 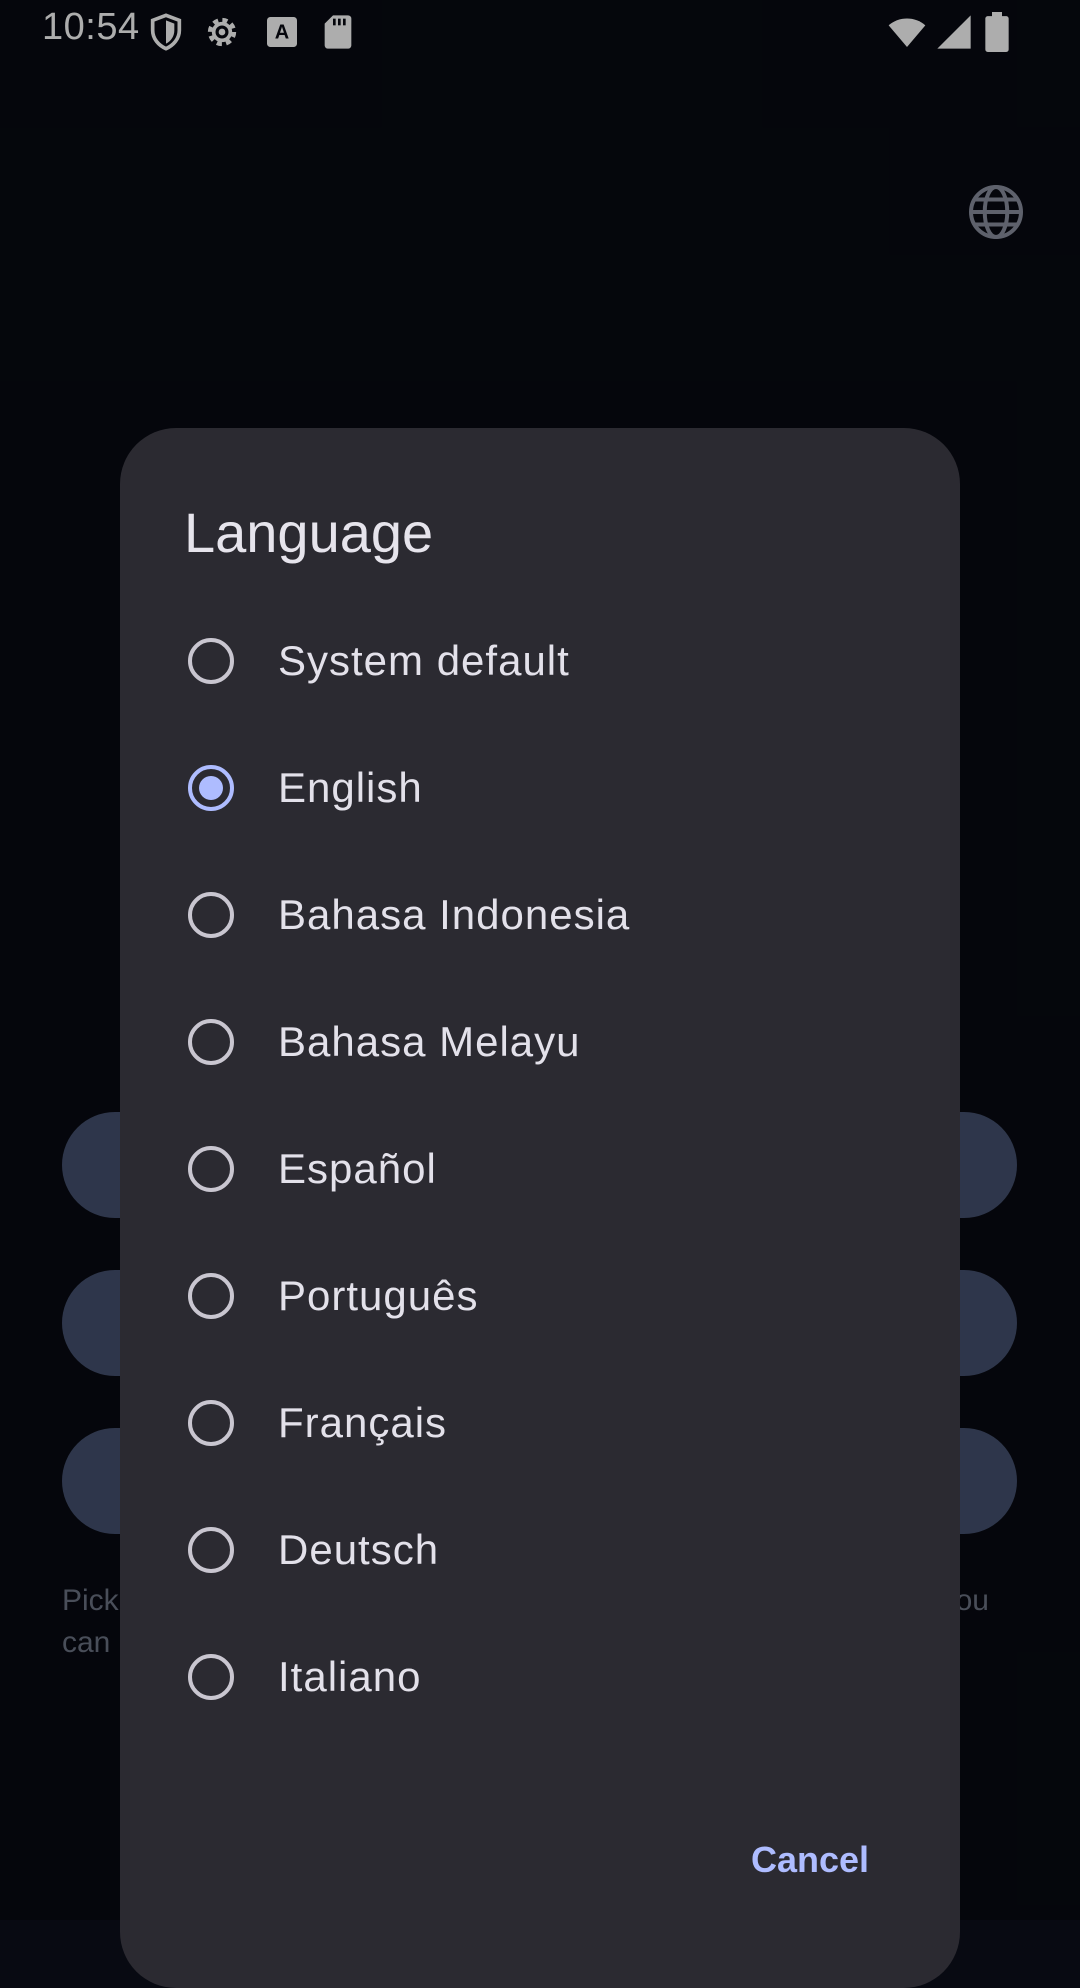 I want to click on language-option-bahasa-melayu: Bahasa Melayu, so click(x=540, y=1046).